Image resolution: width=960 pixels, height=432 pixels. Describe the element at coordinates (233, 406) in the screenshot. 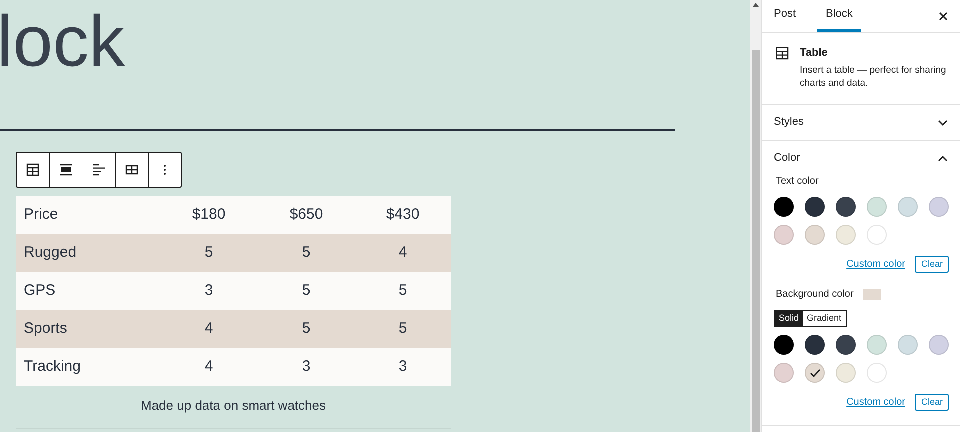

I see `table-caption: Made up data on smart watches` at that location.